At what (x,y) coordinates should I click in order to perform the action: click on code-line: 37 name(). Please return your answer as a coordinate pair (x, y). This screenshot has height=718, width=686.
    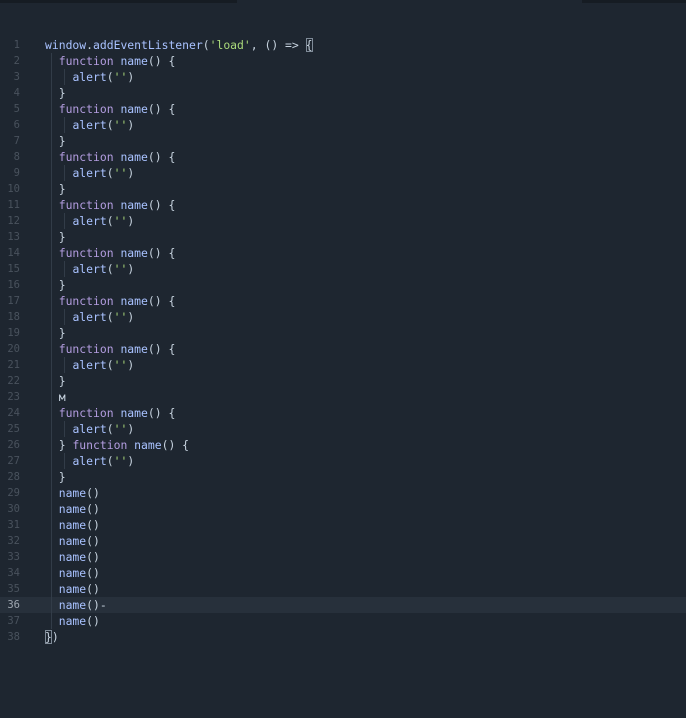
    Looking at the image, I should click on (343, 621).